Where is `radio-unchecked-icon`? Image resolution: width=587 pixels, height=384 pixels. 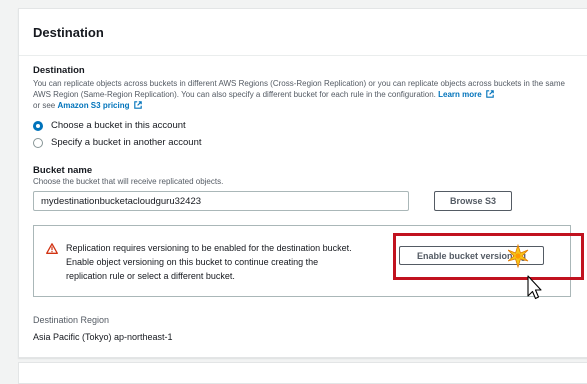 radio-unchecked-icon is located at coordinates (38, 142).